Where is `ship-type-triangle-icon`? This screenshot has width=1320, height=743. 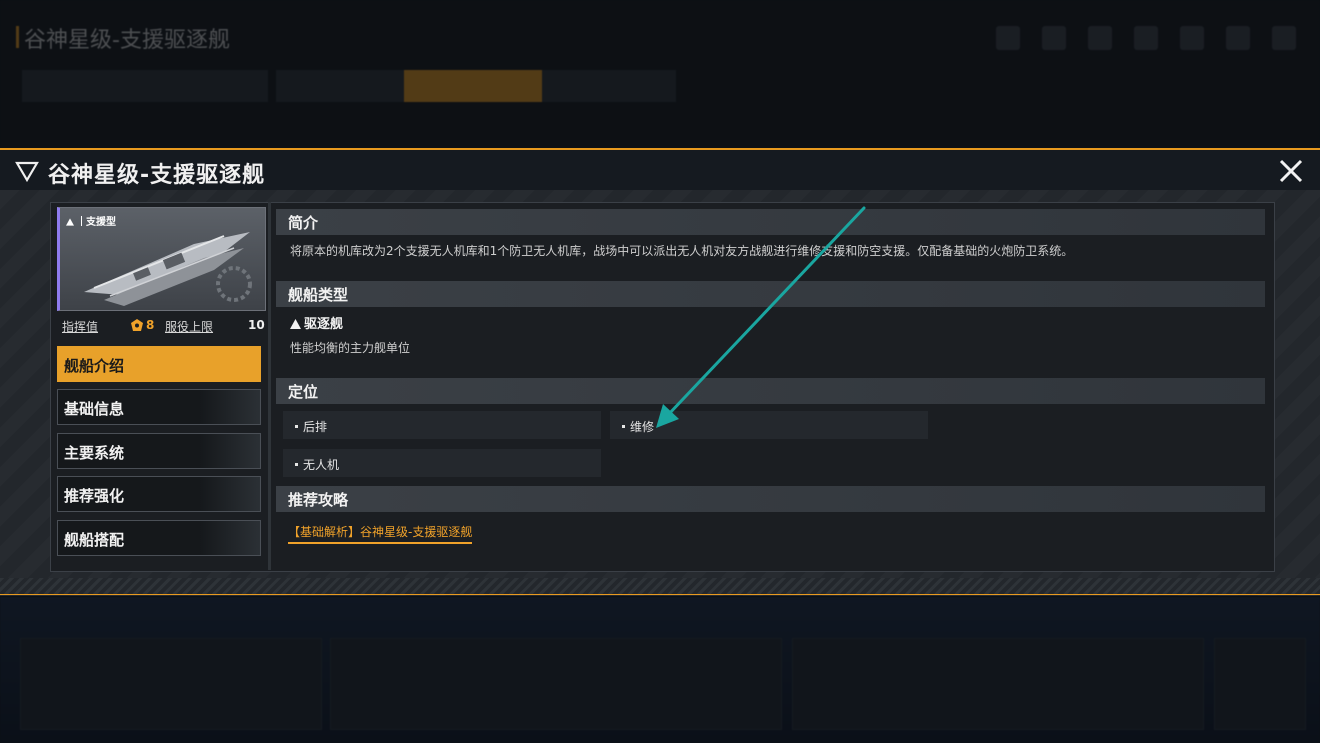
ship-type-triangle-icon is located at coordinates (27, 172).